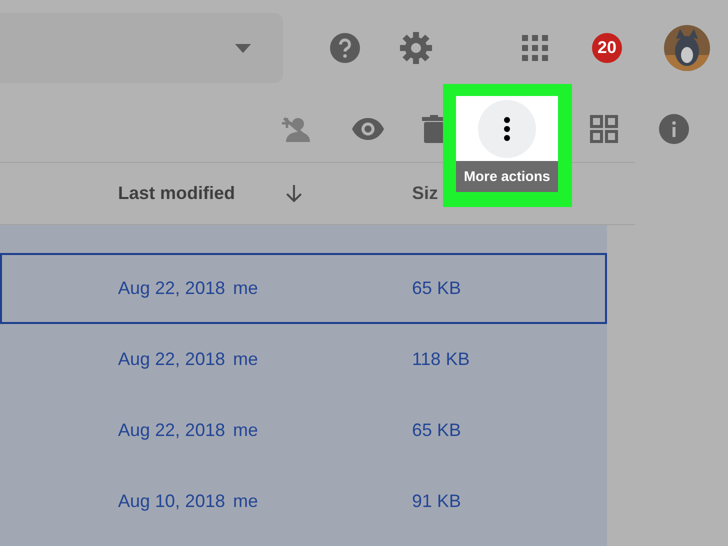 The width and height of the screenshot is (728, 546). What do you see at coordinates (437, 501) in the screenshot?
I see `file-size: 91 KB` at bounding box center [437, 501].